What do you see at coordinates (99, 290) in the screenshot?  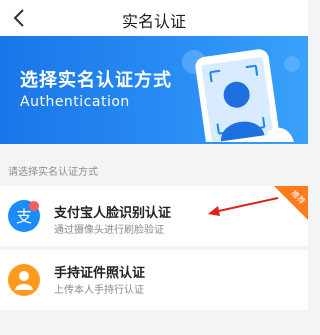 I see `option-description: 上传本人手持行认证` at bounding box center [99, 290].